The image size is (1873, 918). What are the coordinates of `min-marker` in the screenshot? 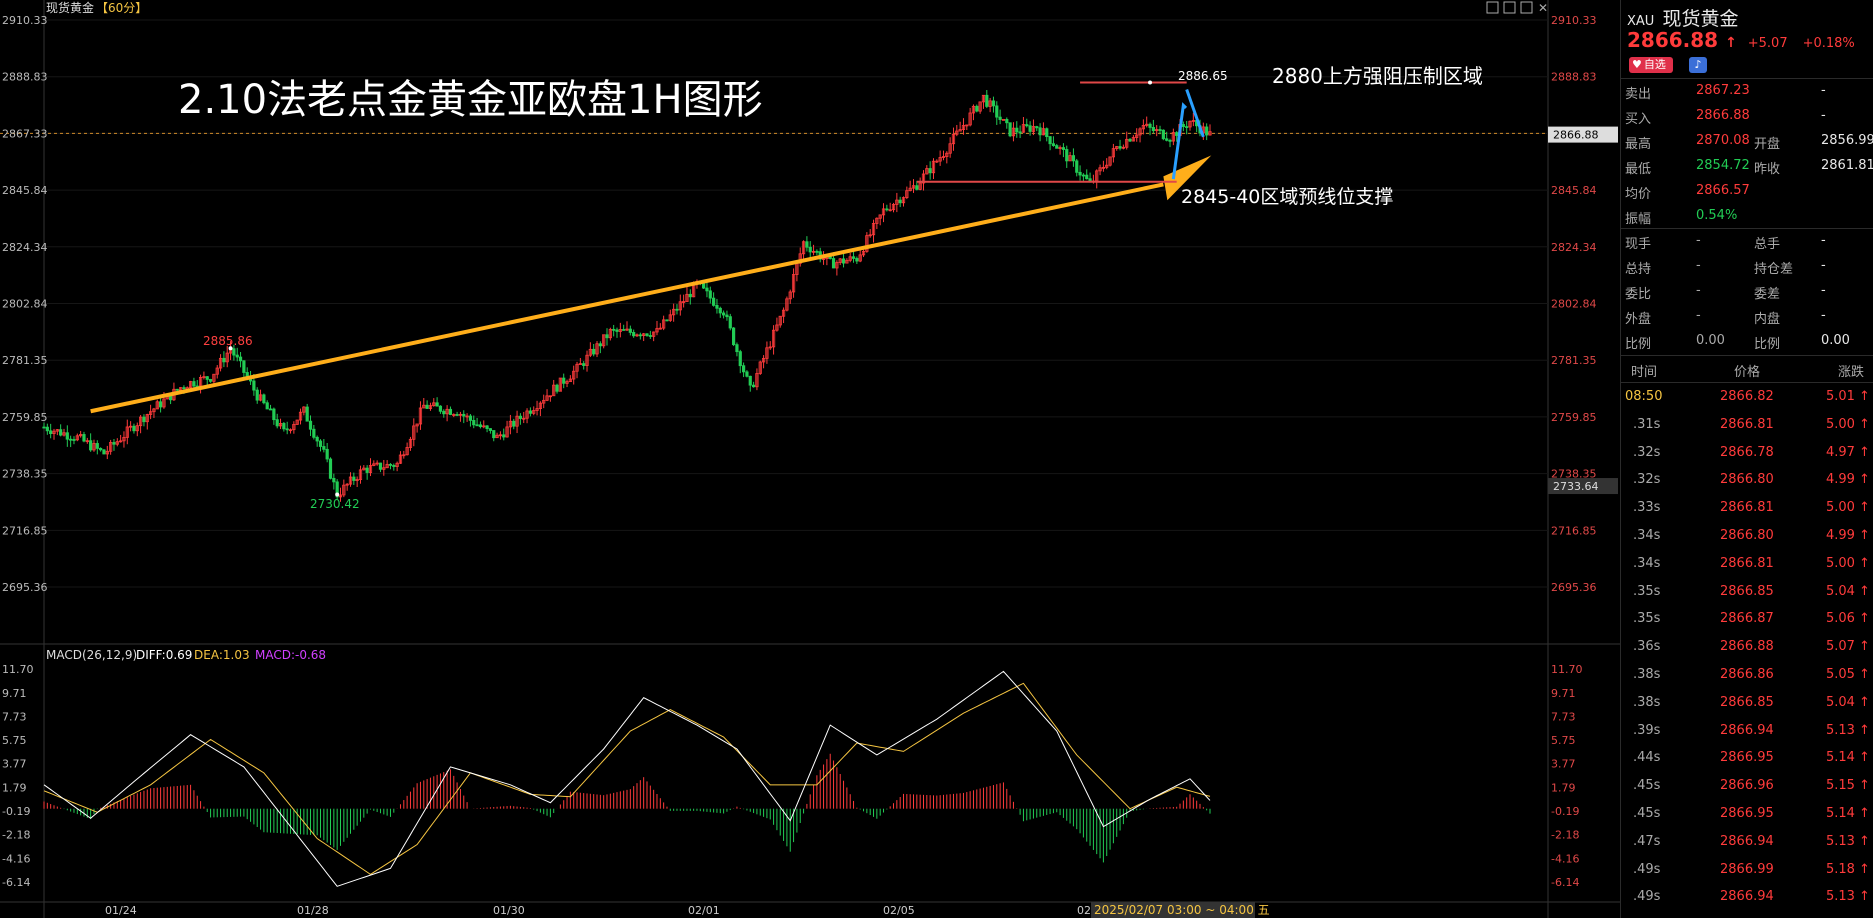 It's located at (337, 494).